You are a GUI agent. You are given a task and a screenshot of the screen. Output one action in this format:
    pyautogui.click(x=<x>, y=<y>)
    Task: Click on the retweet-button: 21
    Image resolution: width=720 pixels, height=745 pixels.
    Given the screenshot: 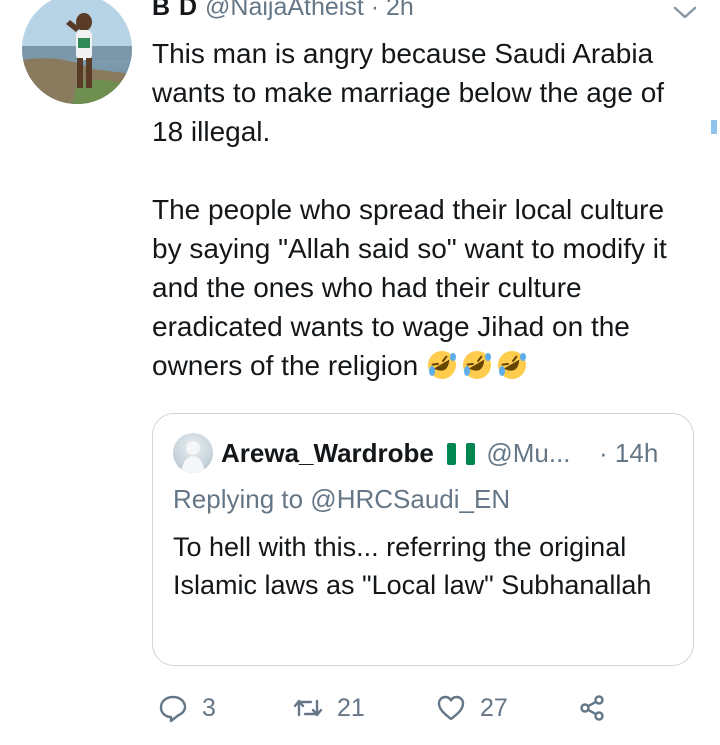 What is the action you would take?
    pyautogui.click(x=329, y=708)
    